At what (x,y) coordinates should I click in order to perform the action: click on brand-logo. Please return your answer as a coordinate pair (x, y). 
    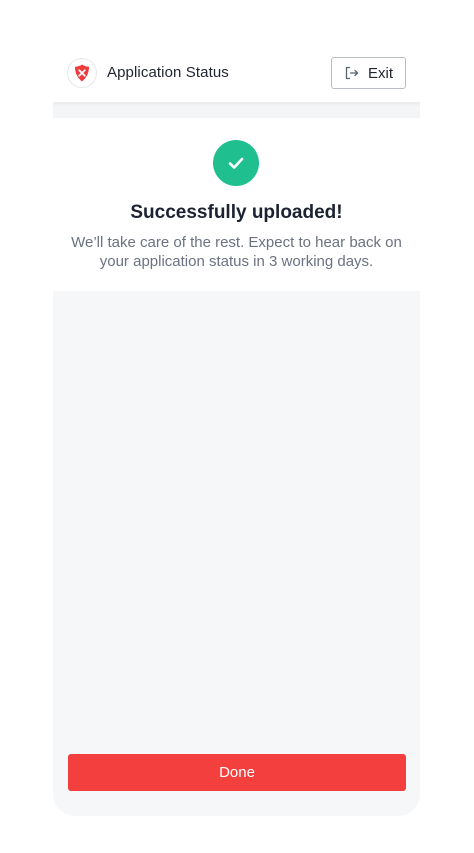
    Looking at the image, I should click on (82, 73).